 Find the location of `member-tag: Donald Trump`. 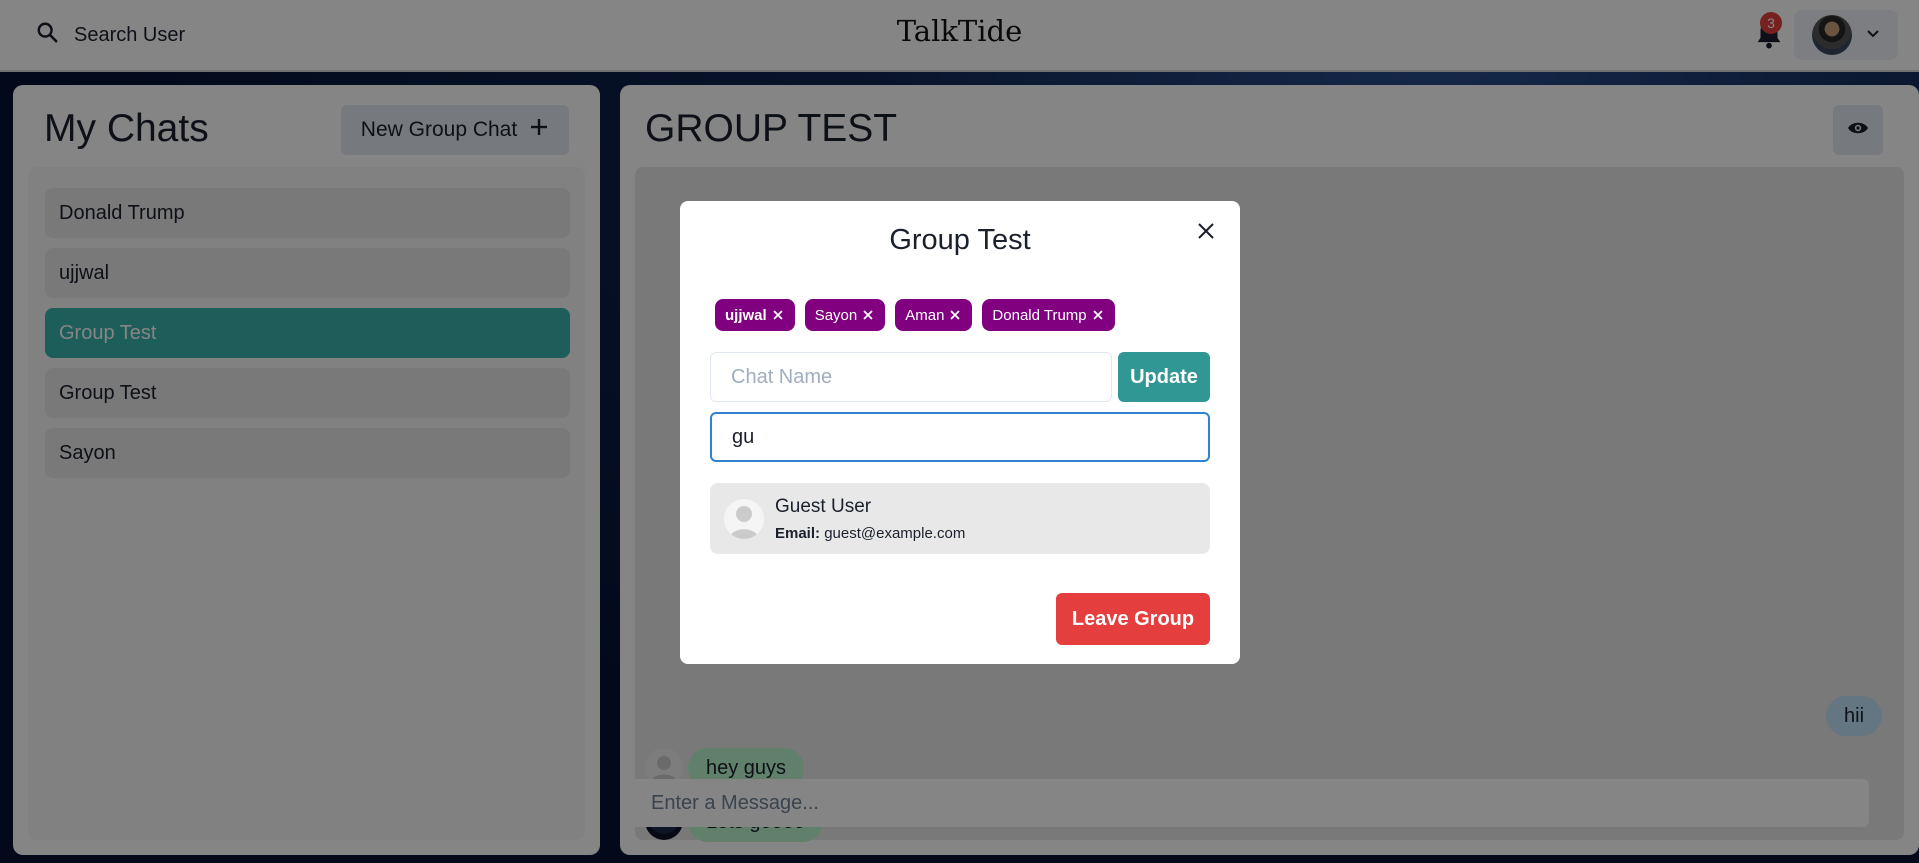

member-tag: Donald Trump is located at coordinates (1048, 315).